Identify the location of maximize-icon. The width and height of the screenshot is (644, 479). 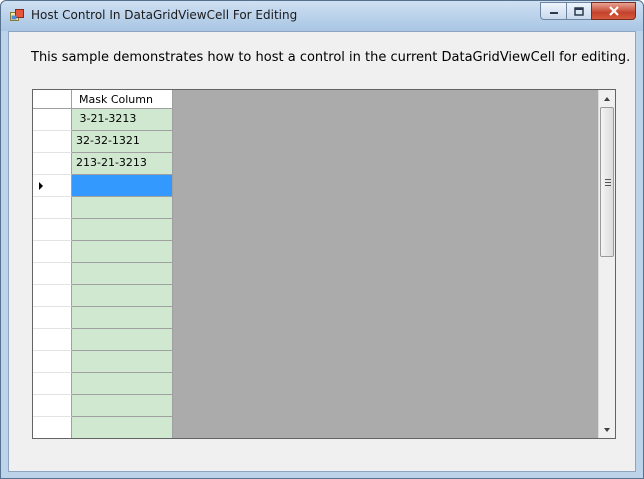
(579, 11).